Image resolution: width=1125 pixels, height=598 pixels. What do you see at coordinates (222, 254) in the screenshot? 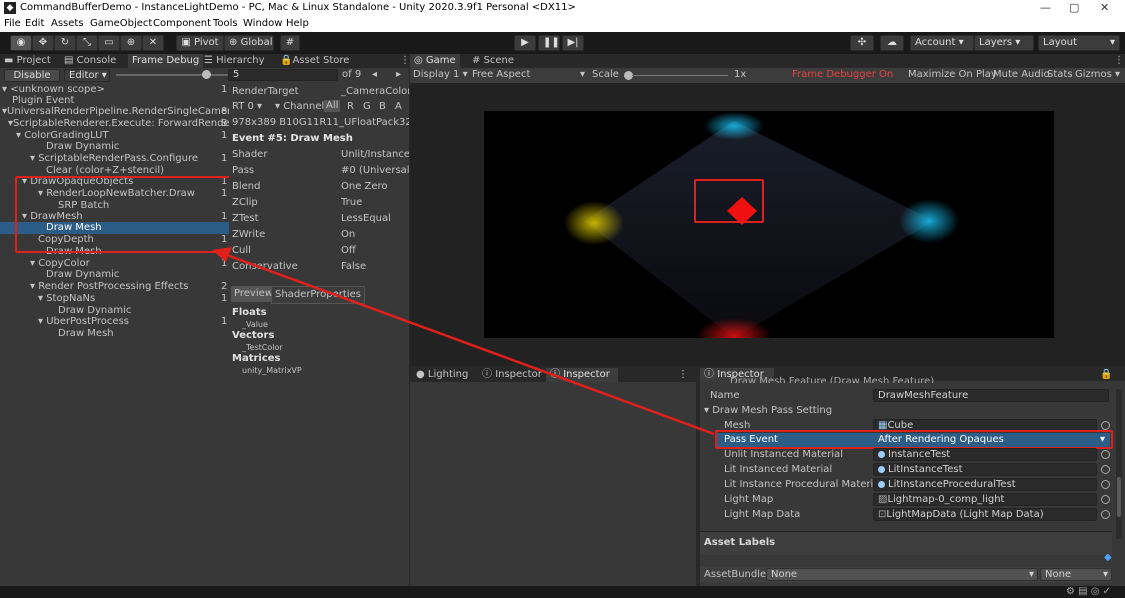
I see `arrow-head` at bounding box center [222, 254].